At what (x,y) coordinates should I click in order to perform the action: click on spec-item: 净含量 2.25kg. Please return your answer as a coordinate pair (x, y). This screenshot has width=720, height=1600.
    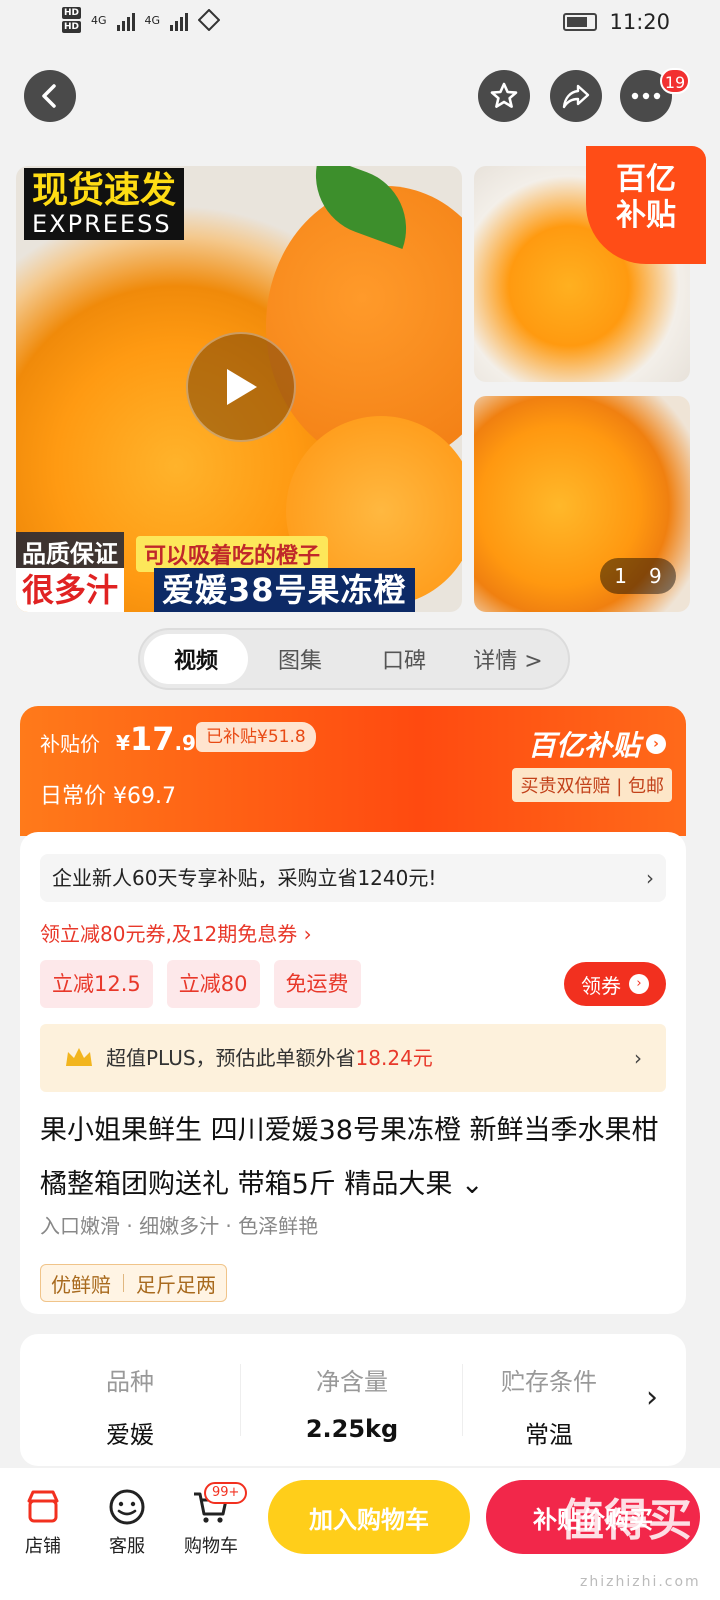
    Looking at the image, I should click on (352, 1402).